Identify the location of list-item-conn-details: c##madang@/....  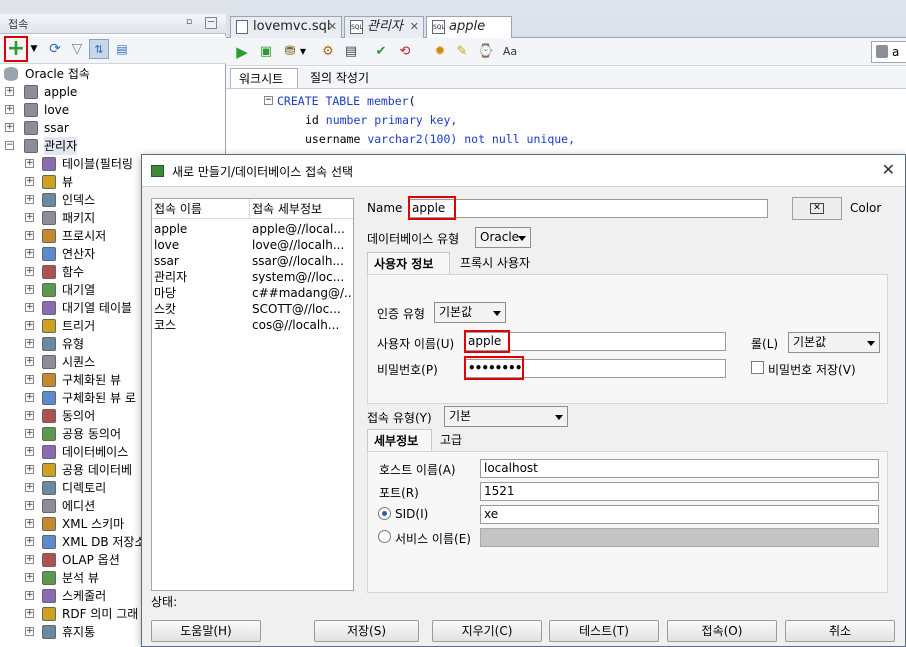
(302, 293).